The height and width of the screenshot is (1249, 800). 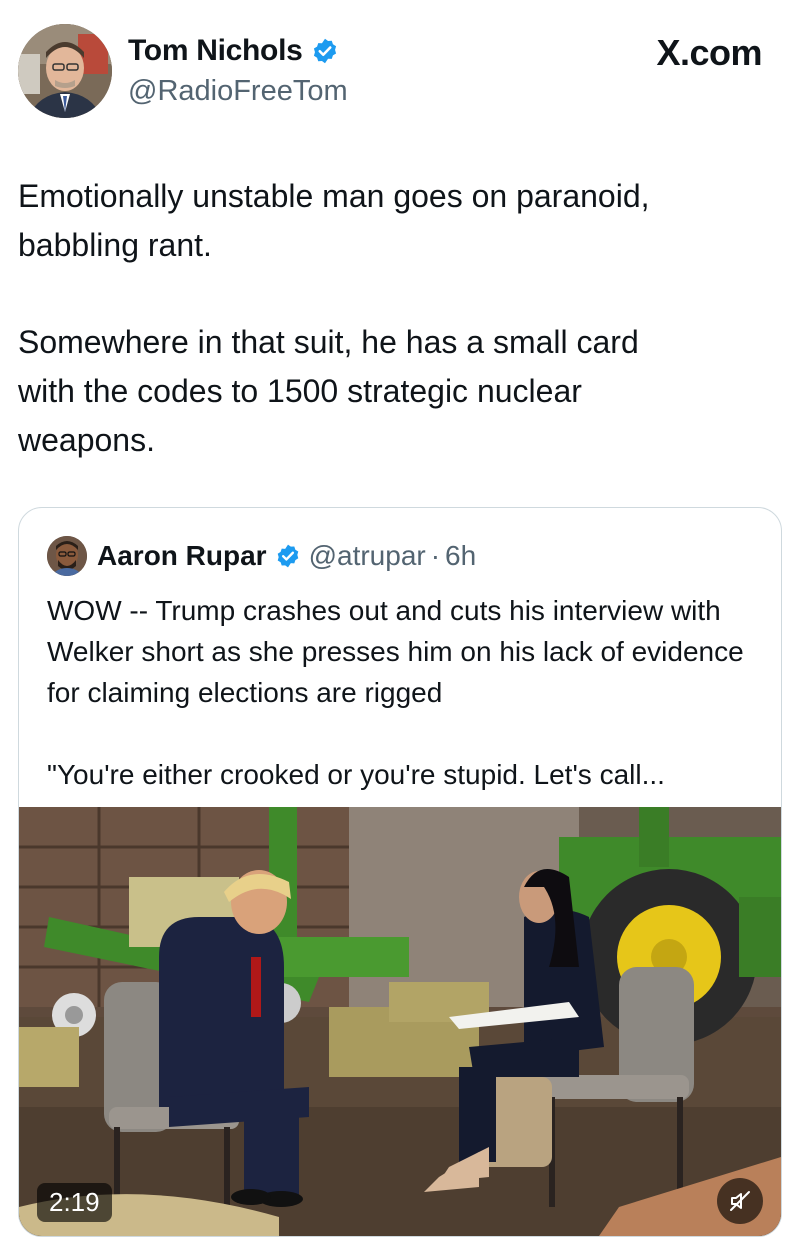 What do you see at coordinates (367, 556) in the screenshot?
I see `quoted-author-handle: @atrupar` at bounding box center [367, 556].